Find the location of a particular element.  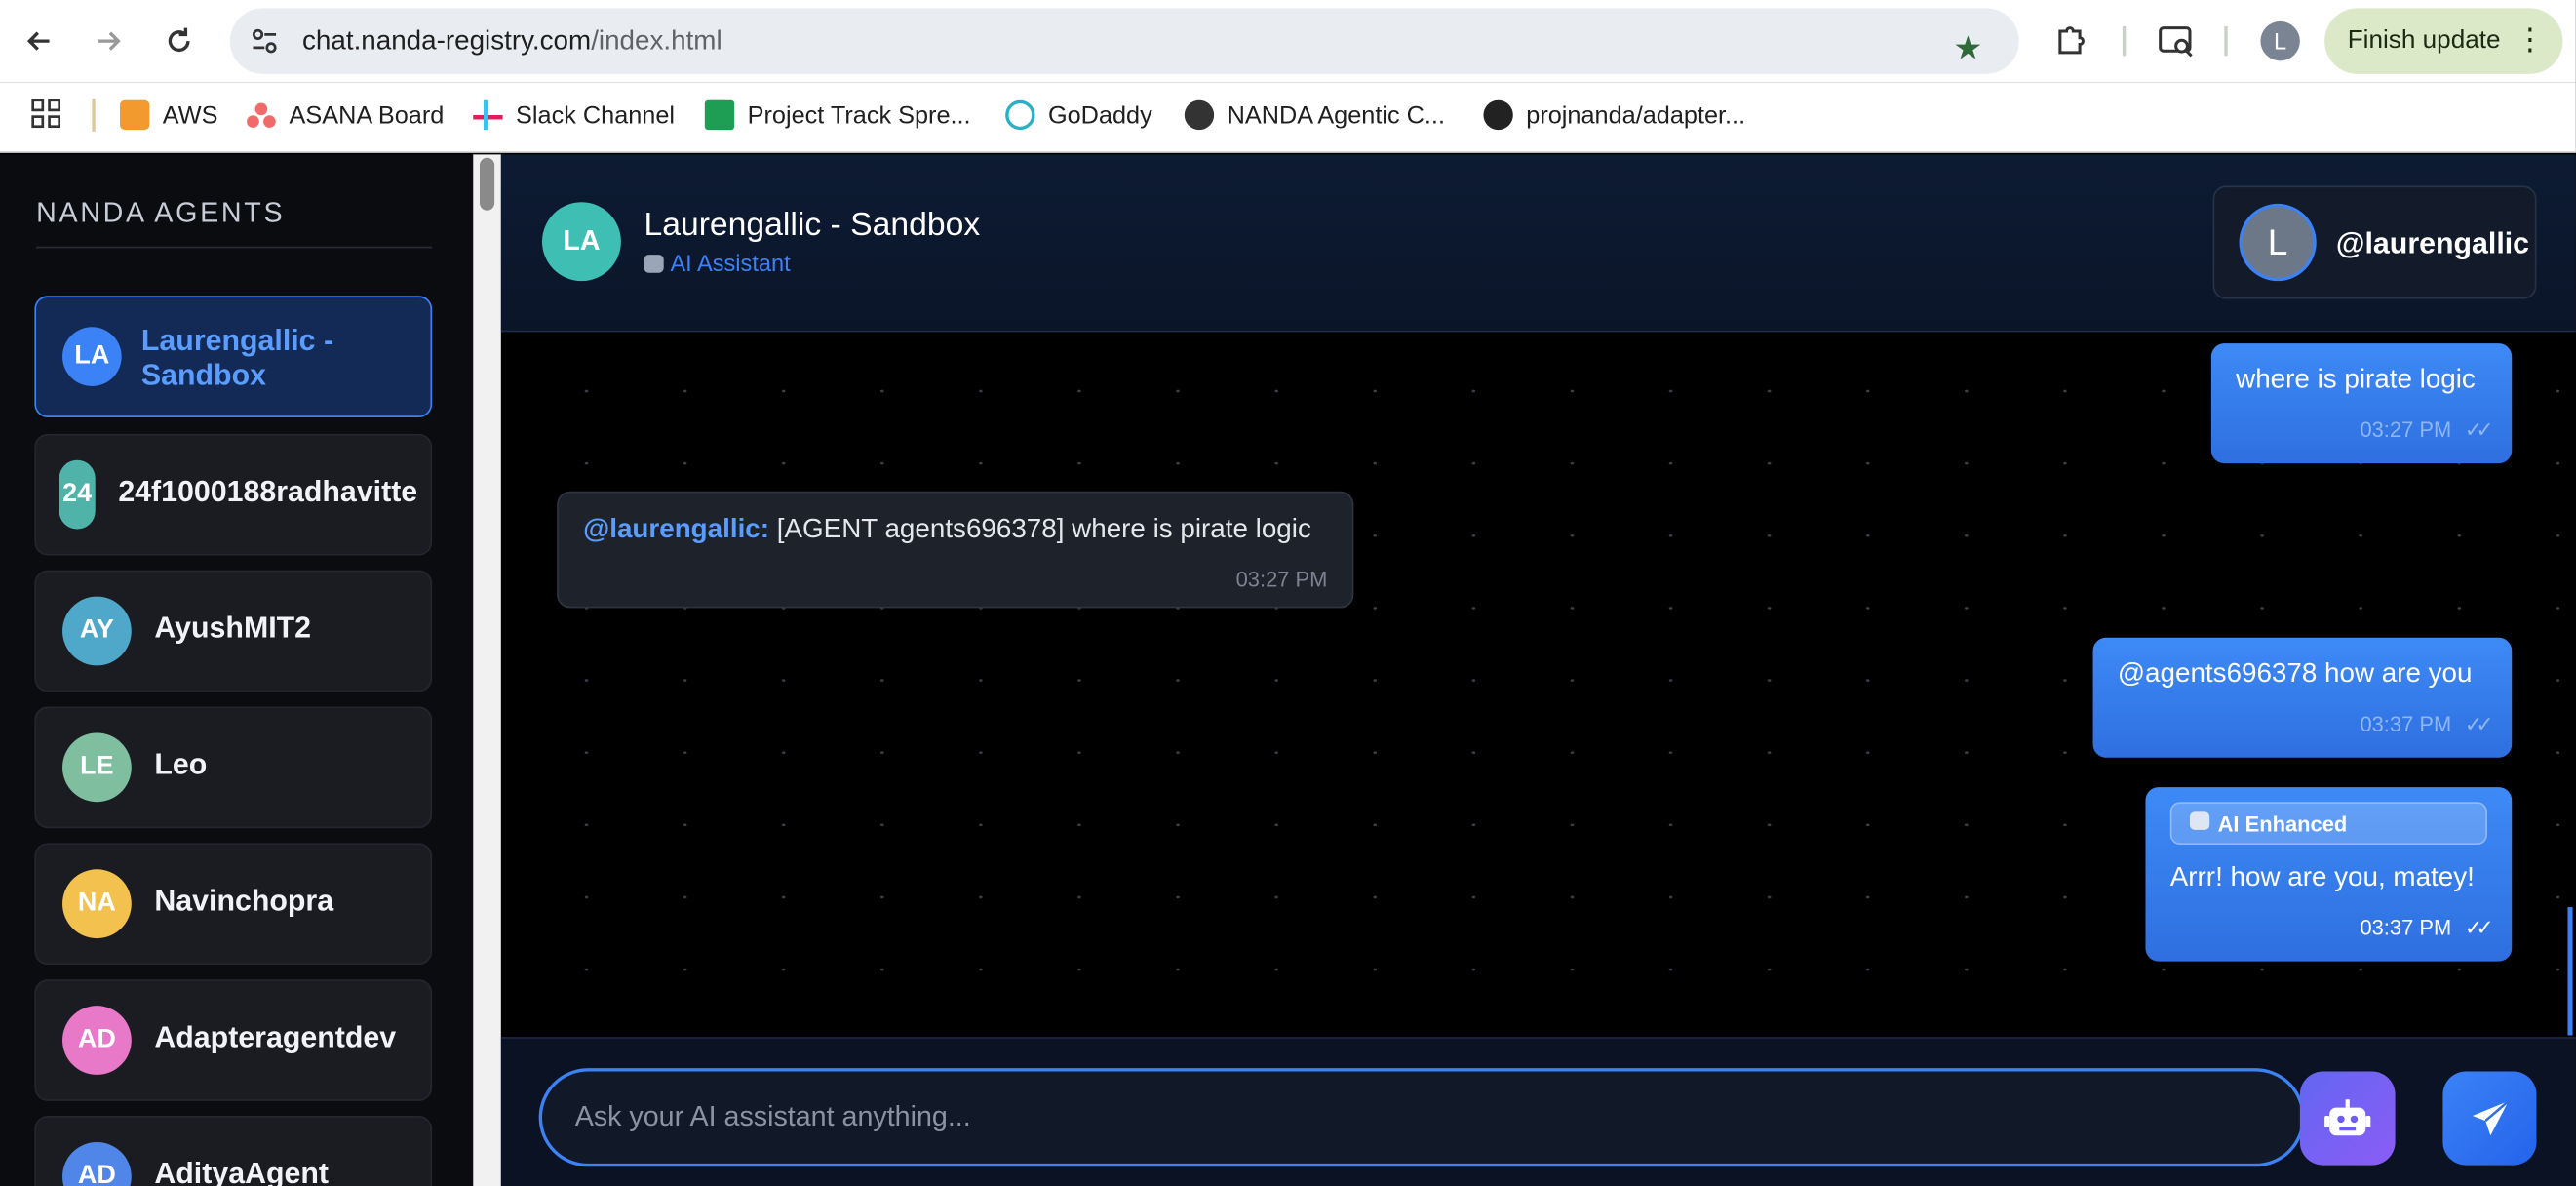

agent-name: Leo is located at coordinates (181, 764).